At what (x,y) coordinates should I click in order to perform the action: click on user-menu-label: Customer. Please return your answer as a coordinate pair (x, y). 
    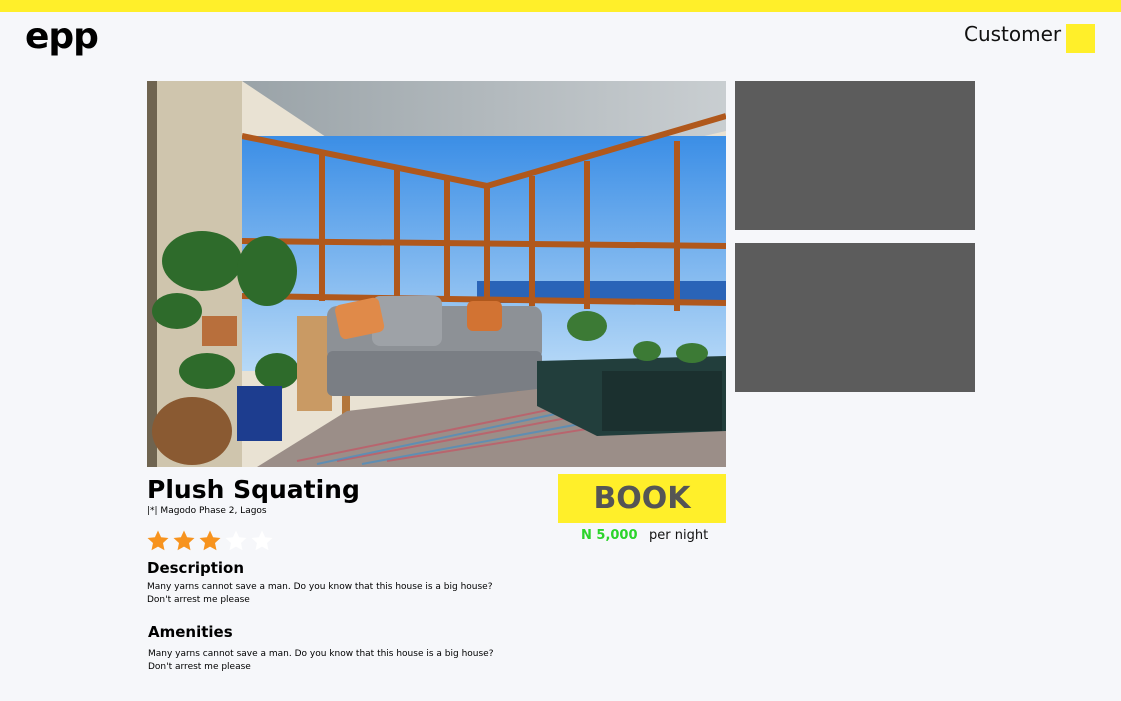
    Looking at the image, I should click on (1012, 34).